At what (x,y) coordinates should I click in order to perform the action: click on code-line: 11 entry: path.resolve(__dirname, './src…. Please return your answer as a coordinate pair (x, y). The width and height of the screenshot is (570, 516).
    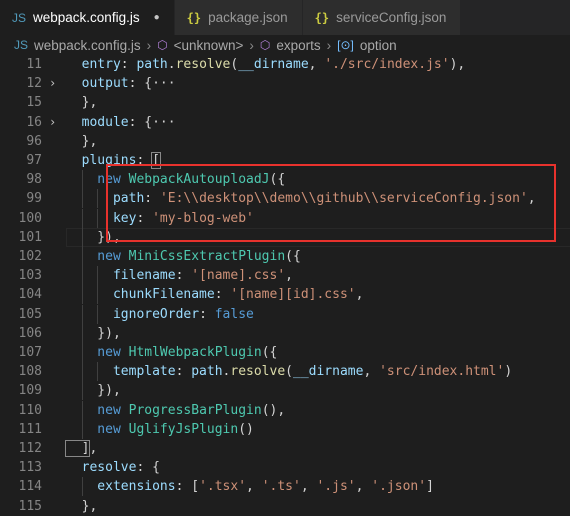
    Looking at the image, I should click on (285, 64).